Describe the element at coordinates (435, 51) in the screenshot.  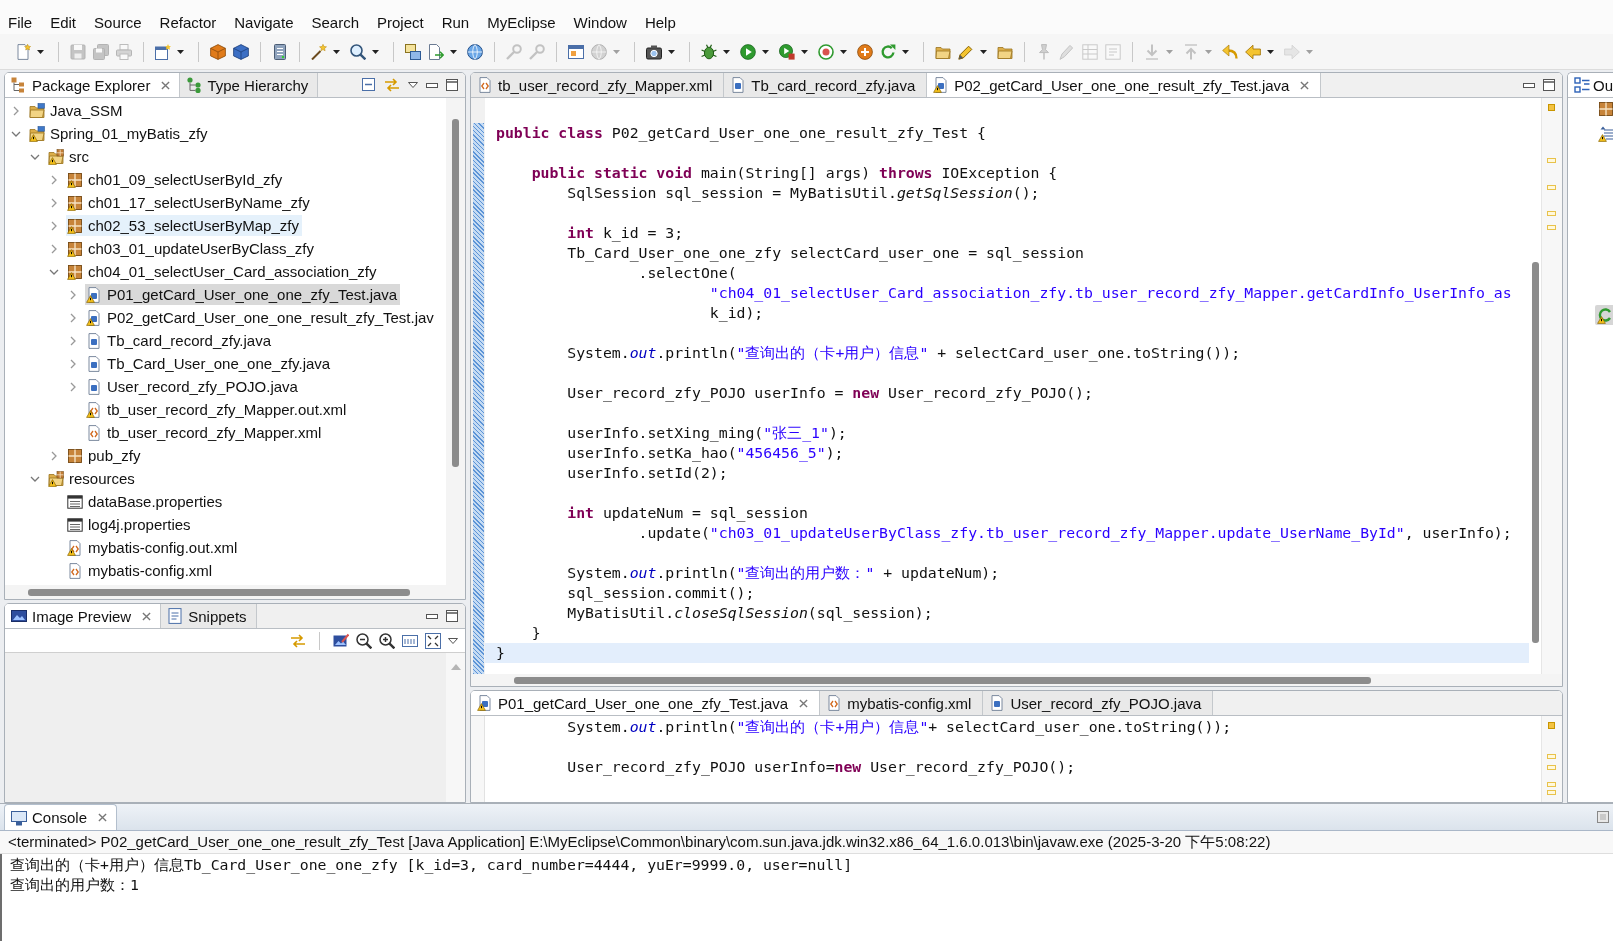
I see `document-arrow-icon` at that location.